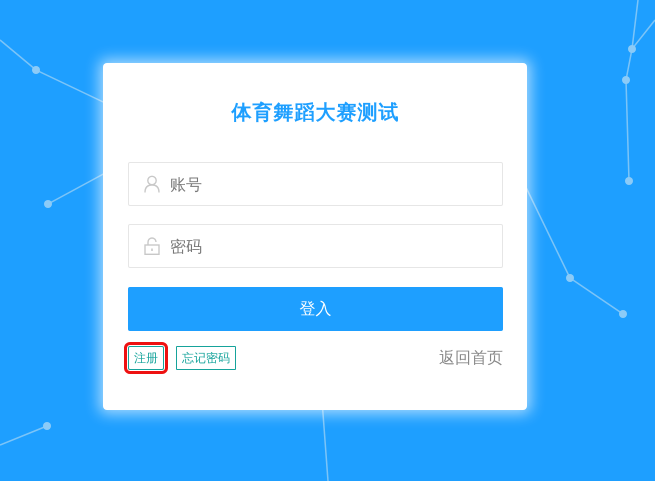  What do you see at coordinates (471, 358) in the screenshot?
I see `home-link: 返回首页` at bounding box center [471, 358].